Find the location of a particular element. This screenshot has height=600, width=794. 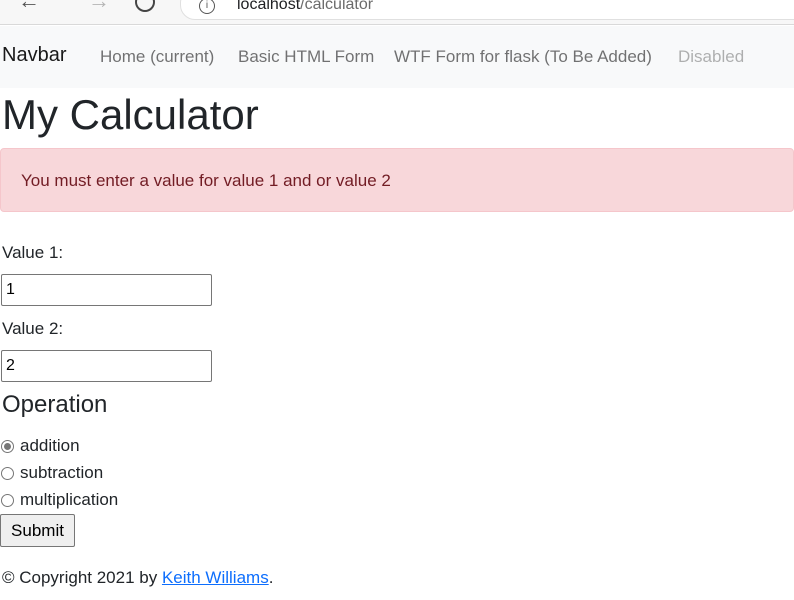

footer-copyright: © Copyright 2021 by is located at coordinates (82, 577).